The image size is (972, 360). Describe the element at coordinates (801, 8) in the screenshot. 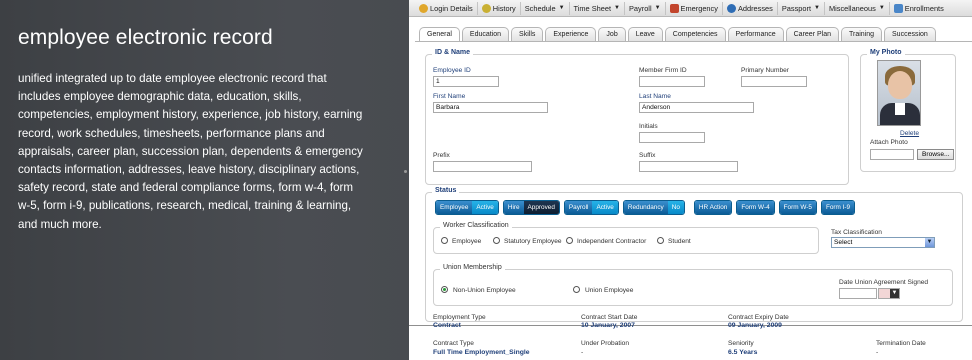

I see `toolbar-passport: Passport ▼` at that location.